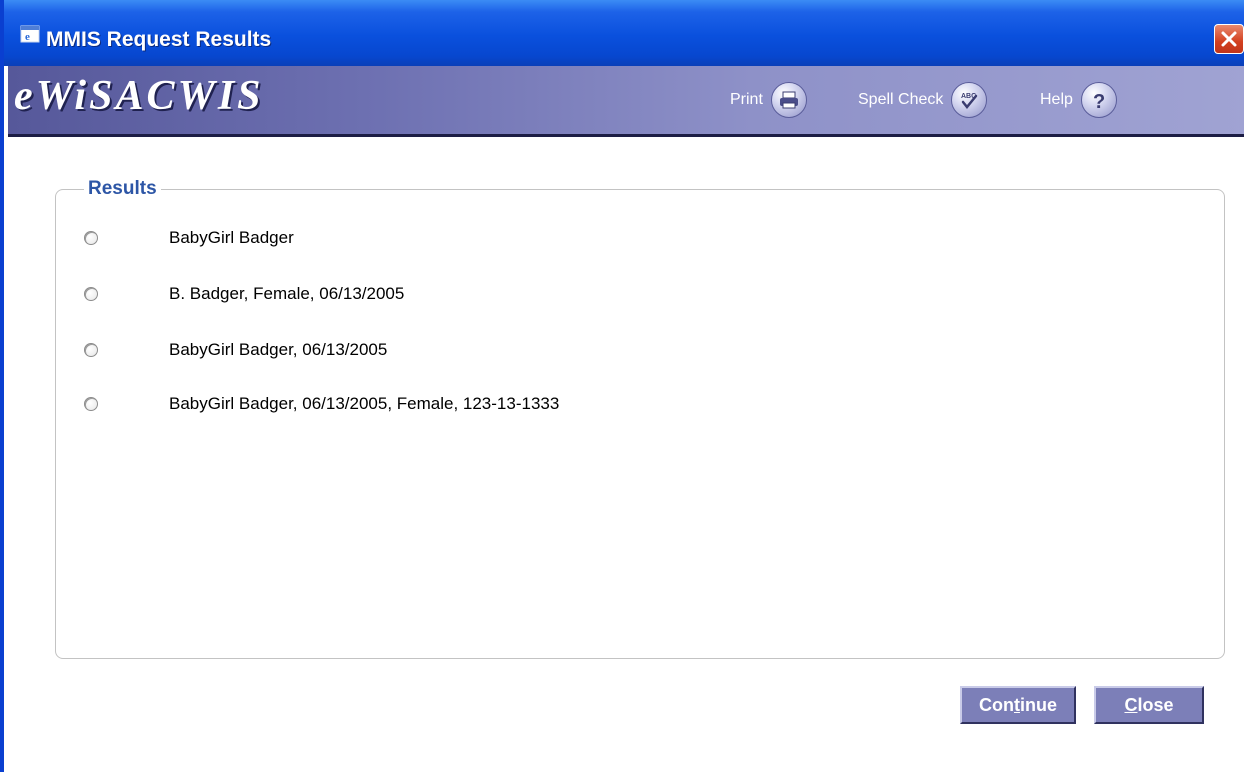 Image resolution: width=1244 pixels, height=772 pixels. Describe the element at coordinates (996, 704) in the screenshot. I see `continue-label-pre: Con` at that location.